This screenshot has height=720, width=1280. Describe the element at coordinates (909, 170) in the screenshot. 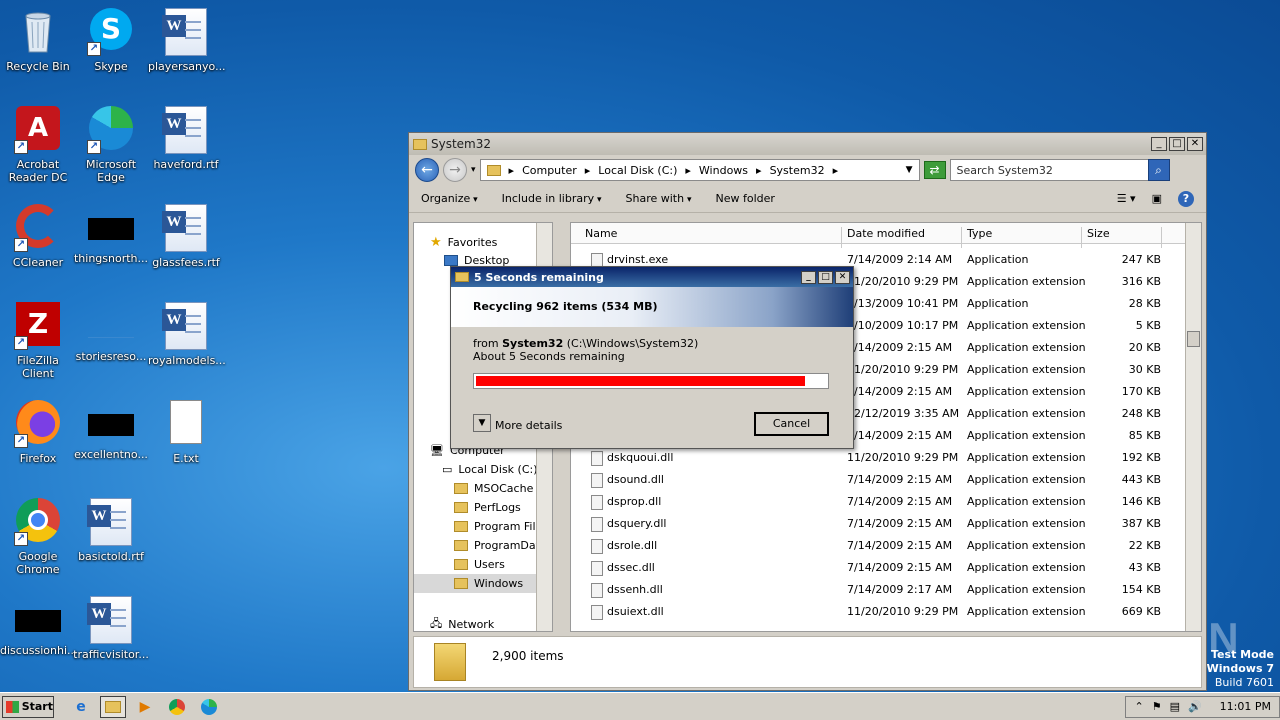

I see `address-dropdown-icon: ▼` at that location.